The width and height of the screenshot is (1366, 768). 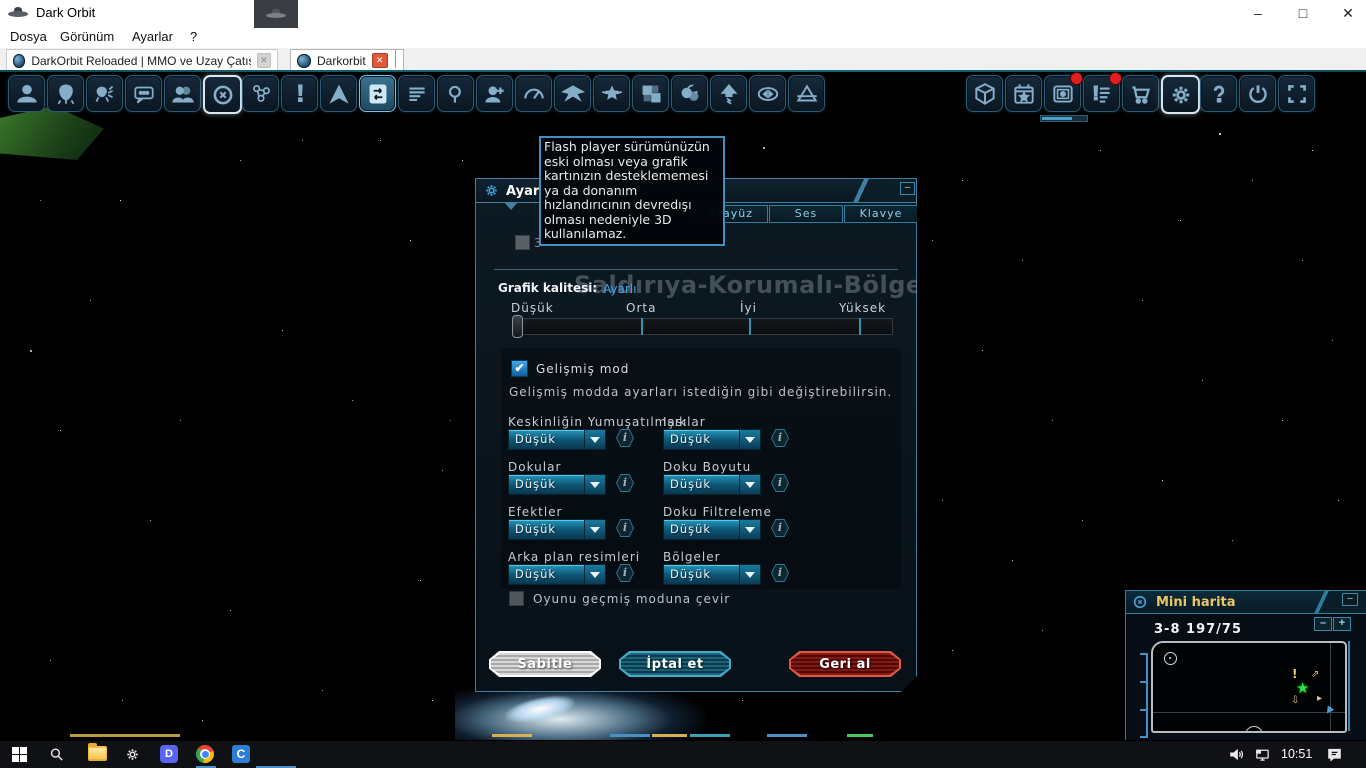 What do you see at coordinates (26, 93) in the screenshot?
I see `toolbar-pilot-button` at bounding box center [26, 93].